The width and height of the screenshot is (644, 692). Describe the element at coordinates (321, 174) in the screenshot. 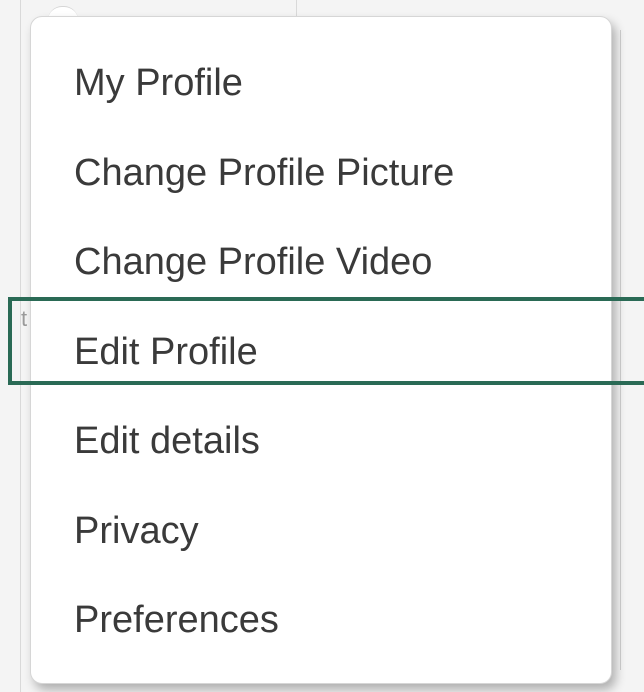

I see `menu-item-change-profile-picture: Change Profile Picture` at that location.